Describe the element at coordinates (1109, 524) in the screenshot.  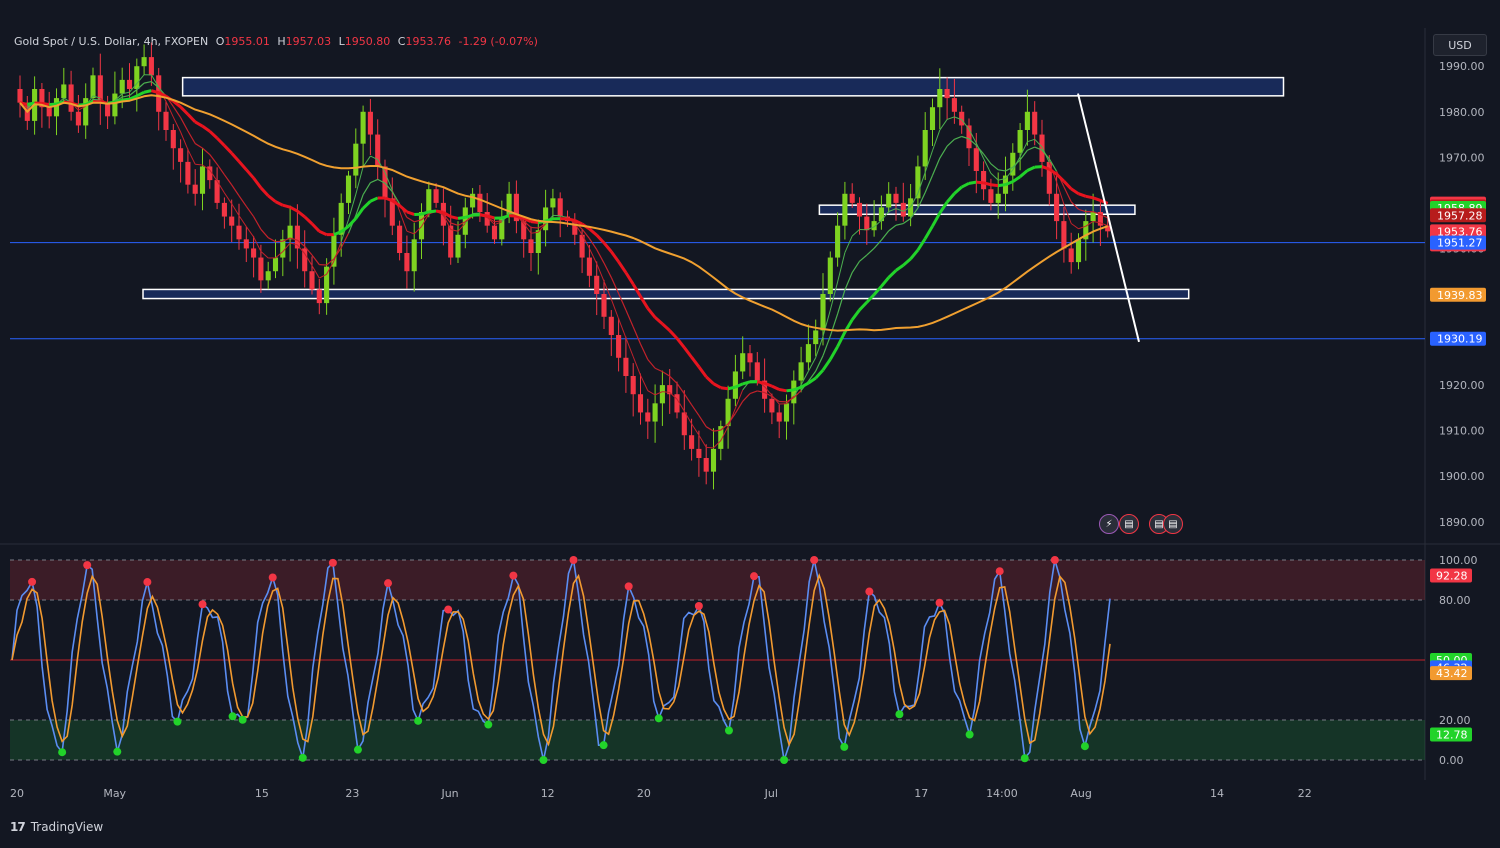
I see `lightning-icon: ⚡` at that location.